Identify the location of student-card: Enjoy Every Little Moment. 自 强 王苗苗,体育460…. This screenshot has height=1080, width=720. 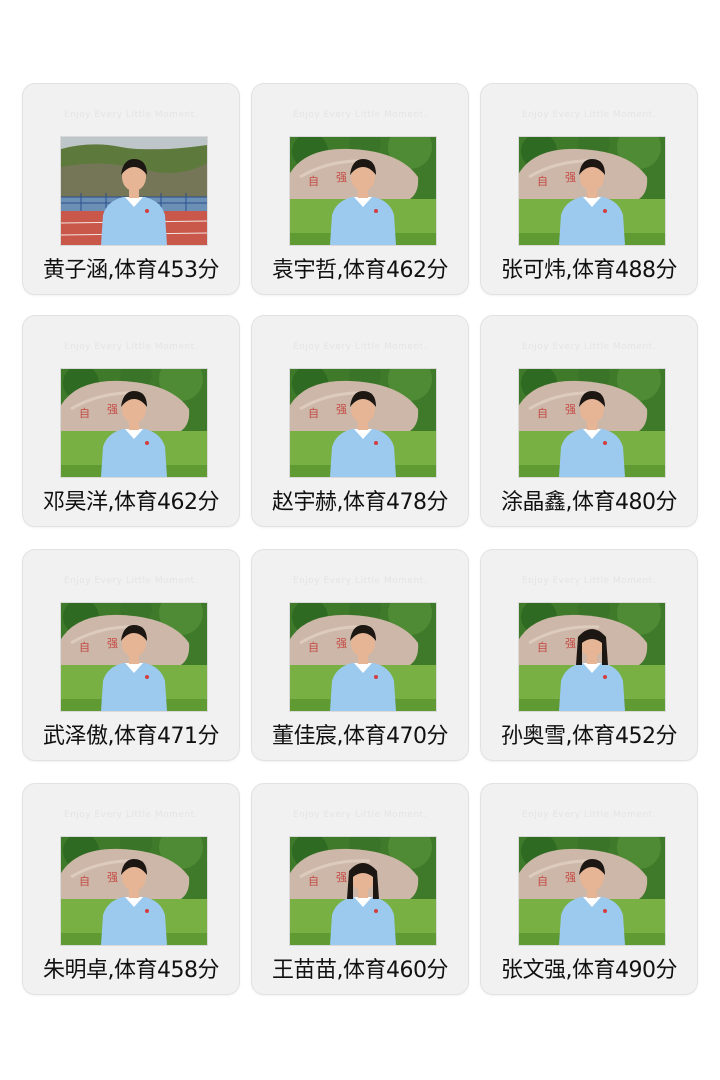
(360, 889).